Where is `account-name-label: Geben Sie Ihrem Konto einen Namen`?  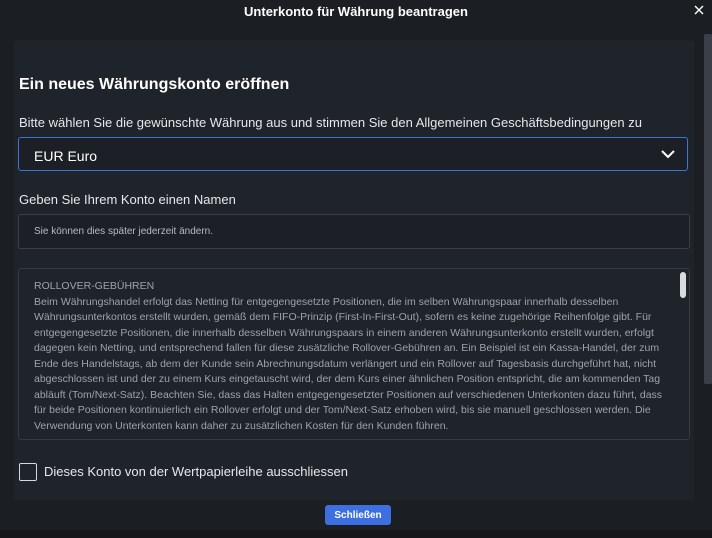 account-name-label: Geben Sie Ihrem Konto einen Namen is located at coordinates (127, 199).